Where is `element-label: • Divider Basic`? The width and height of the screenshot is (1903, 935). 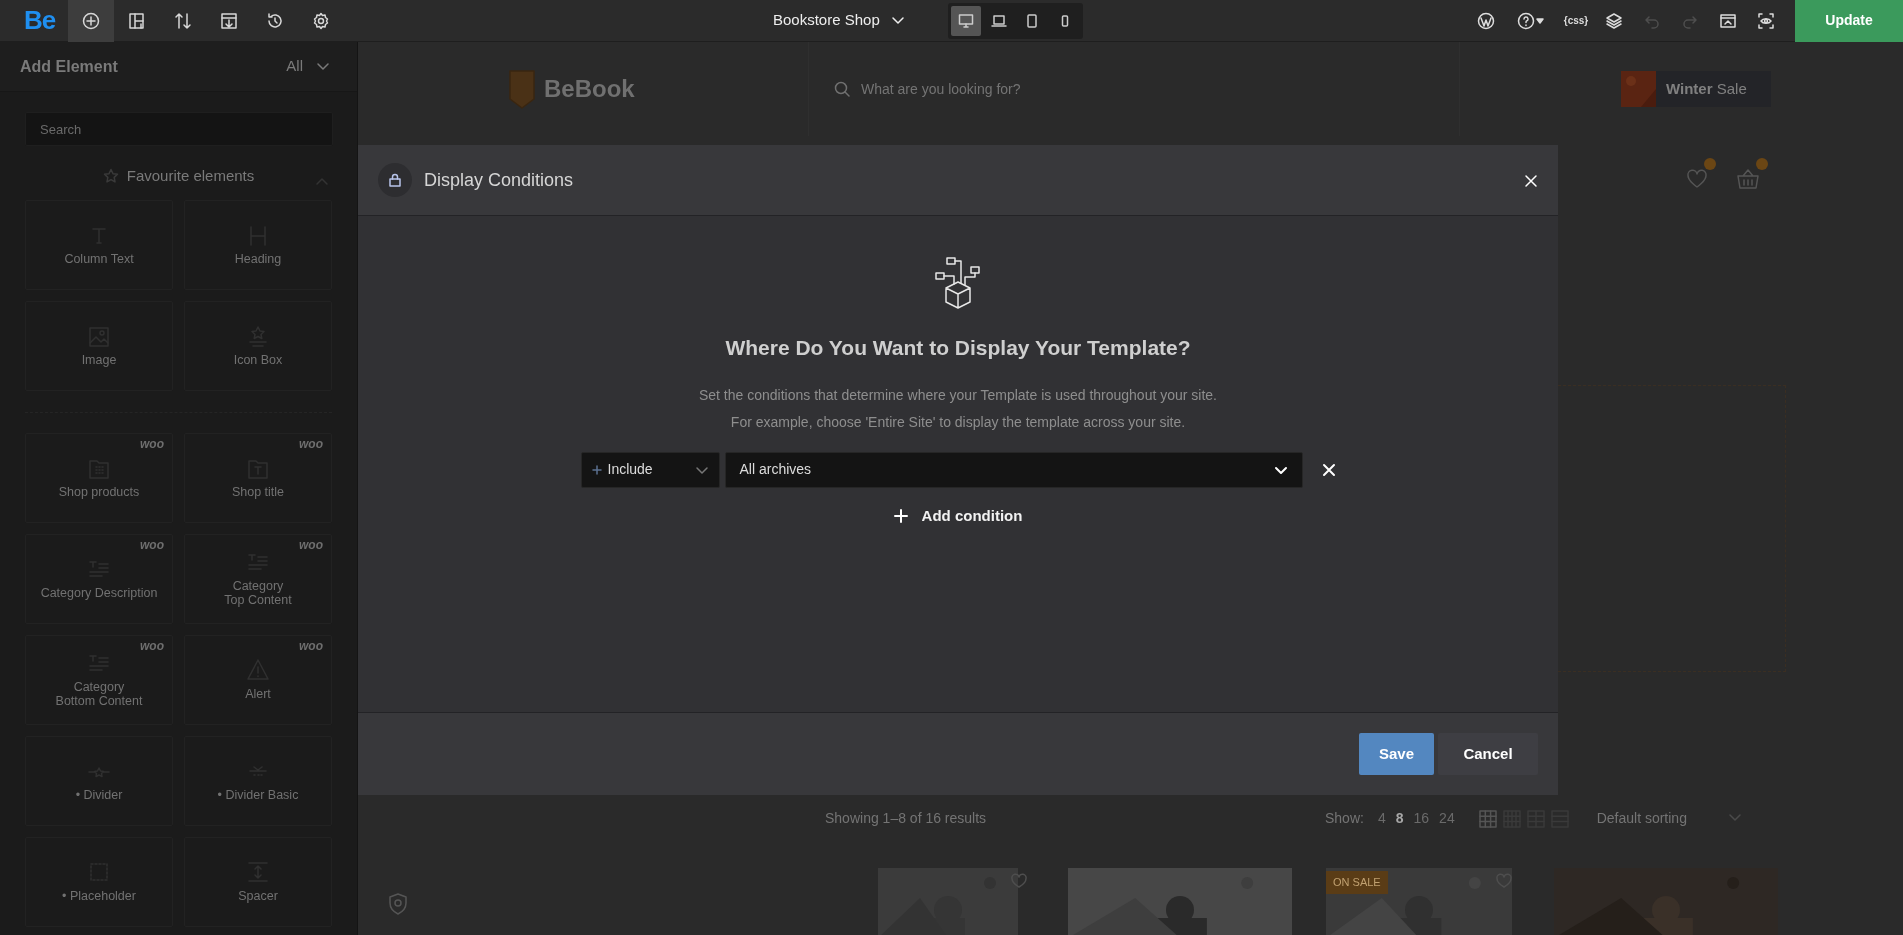 element-label: • Divider Basic is located at coordinates (258, 796).